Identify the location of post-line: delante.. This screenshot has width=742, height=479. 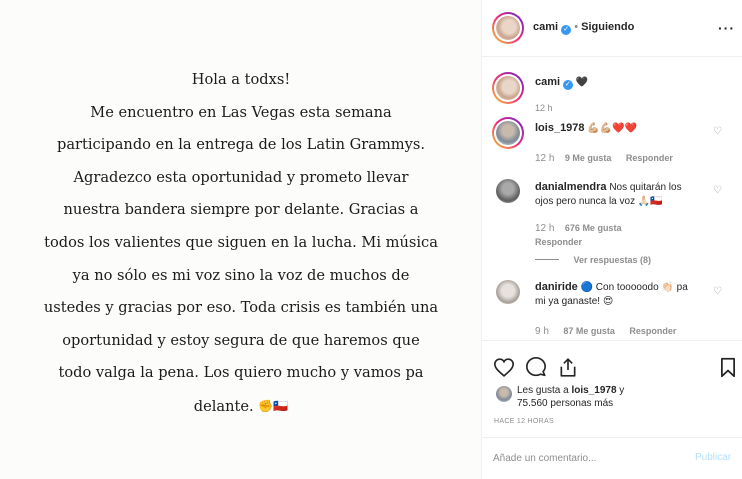
(223, 406).